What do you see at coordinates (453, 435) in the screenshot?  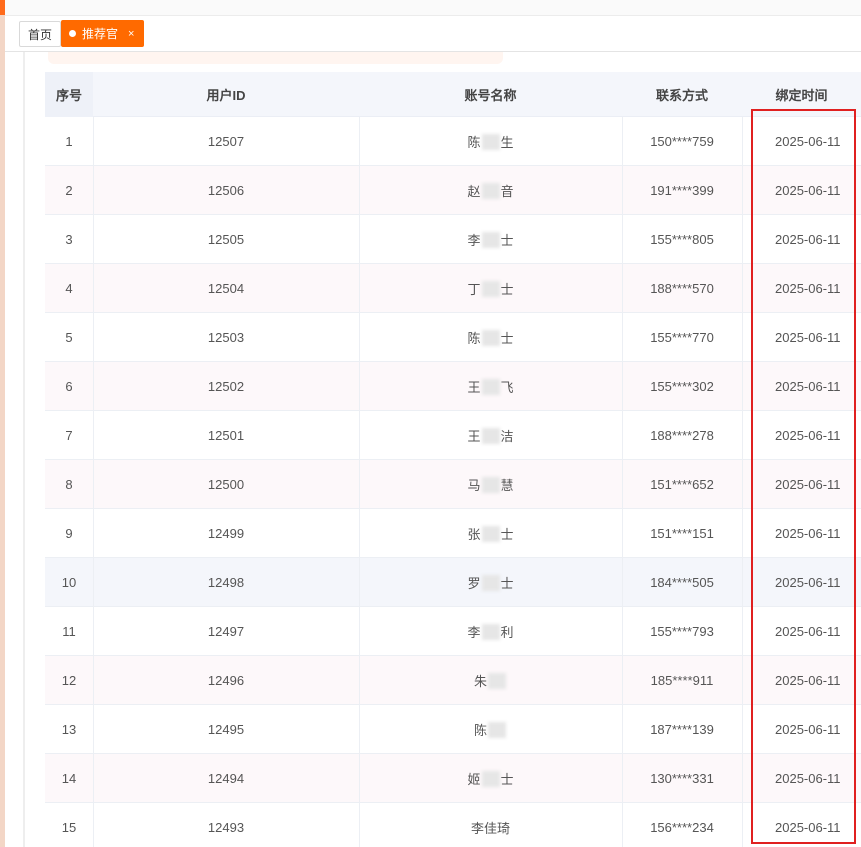 I see `table-row: 7 12501 王洁 188****278 2025-06-11` at bounding box center [453, 435].